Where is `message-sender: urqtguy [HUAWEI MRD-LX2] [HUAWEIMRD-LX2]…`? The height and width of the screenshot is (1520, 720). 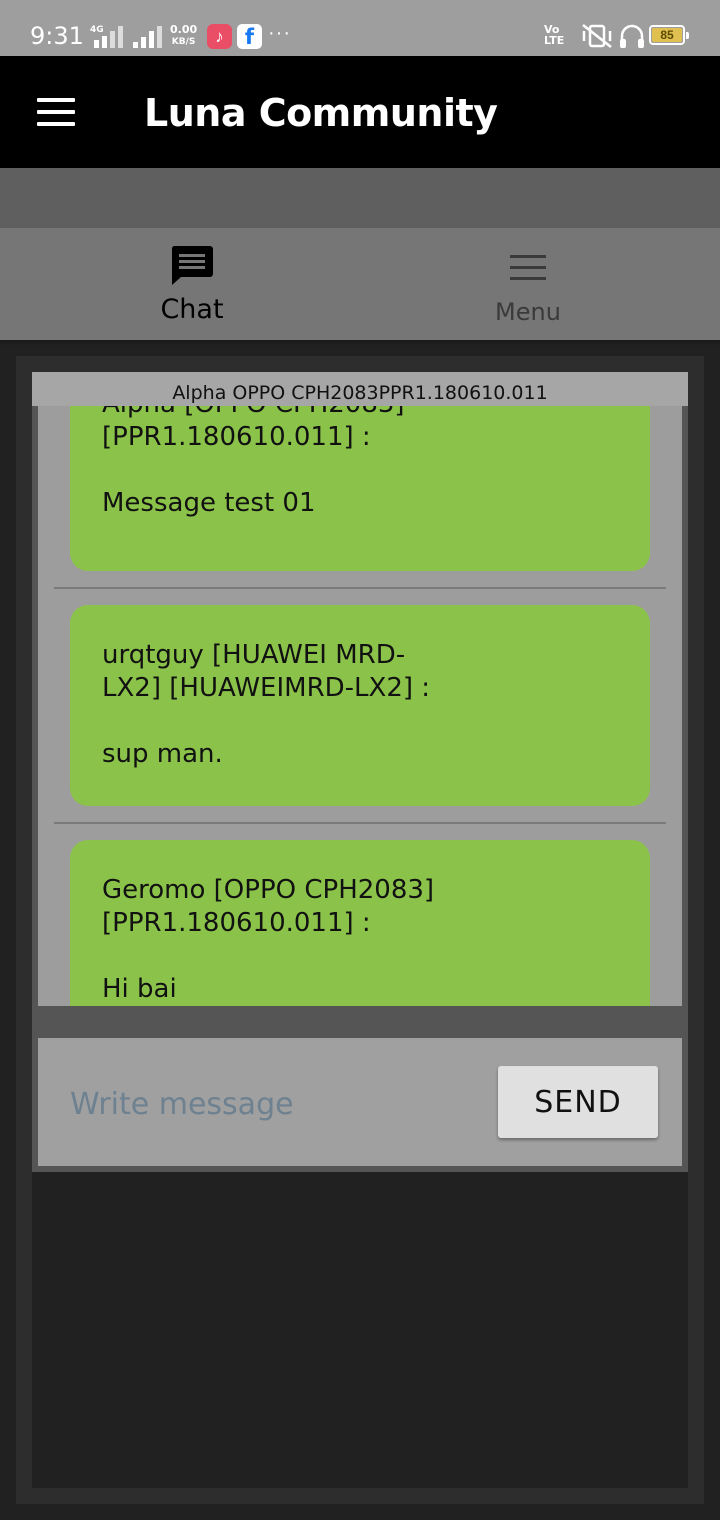 message-sender: urqtguy [HUAWEI MRD-LX2] [HUAWEIMRD-LX2]… is located at coordinates (266, 671).